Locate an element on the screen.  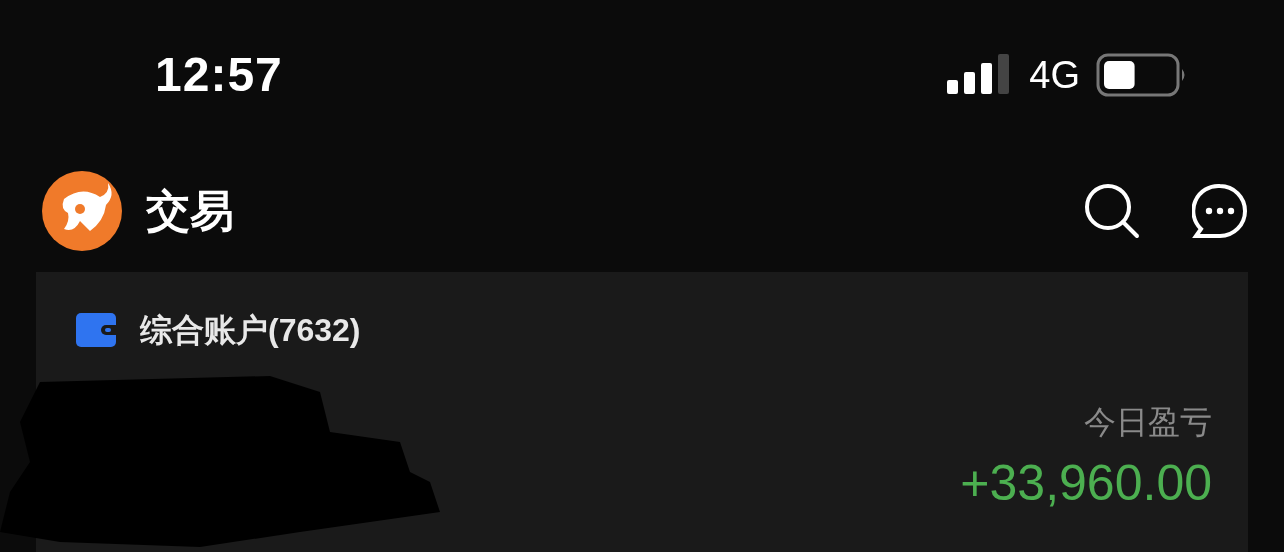
page-title: 交易 is located at coordinates (190, 211).